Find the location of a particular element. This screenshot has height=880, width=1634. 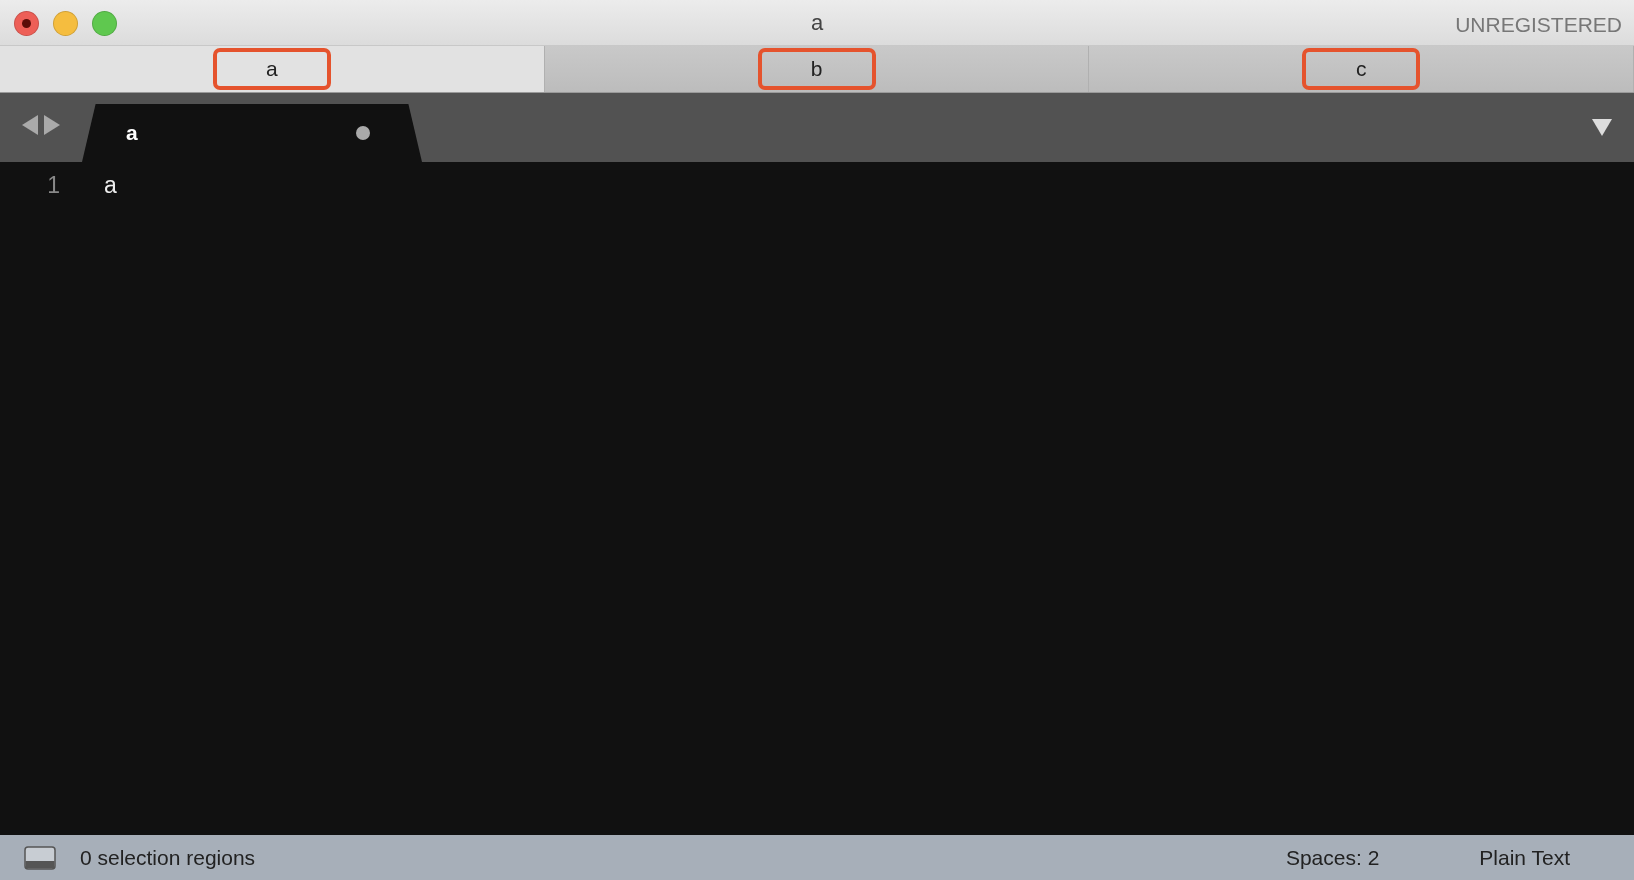

panel-toggle-icon is located at coordinates (40, 857).